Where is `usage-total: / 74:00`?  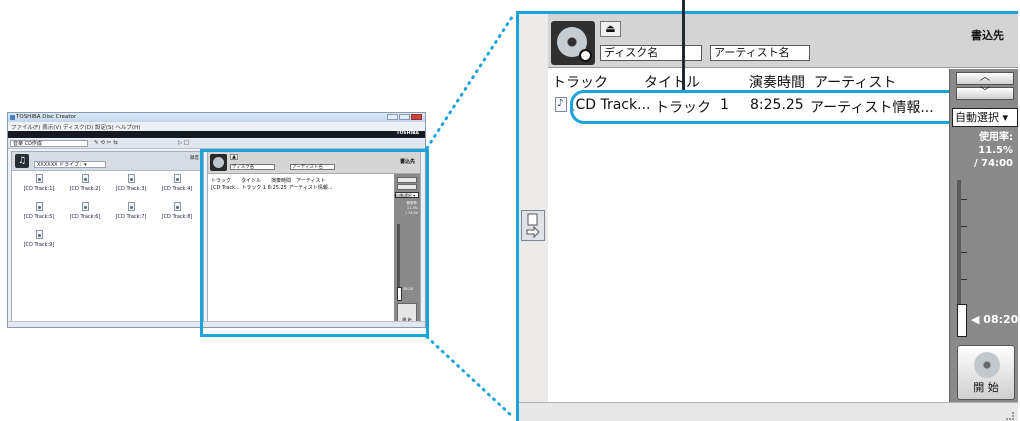 usage-total: / 74:00 is located at coordinates (993, 163).